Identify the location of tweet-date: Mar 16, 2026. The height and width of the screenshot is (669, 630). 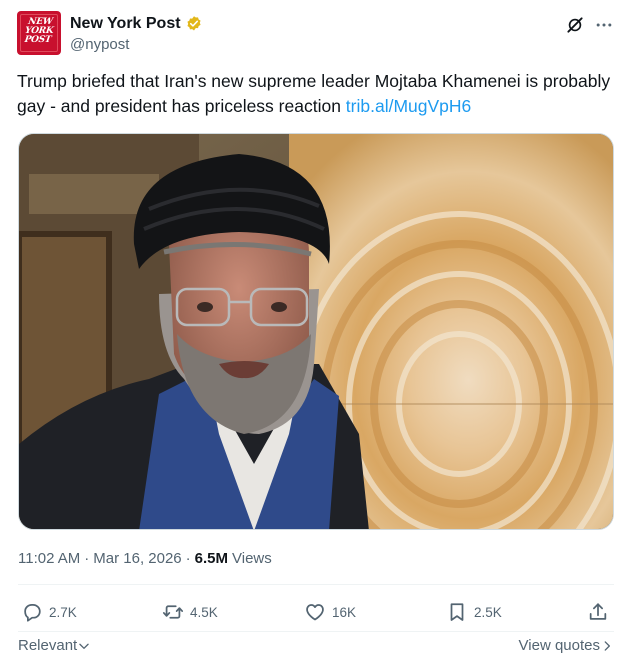
(137, 558).